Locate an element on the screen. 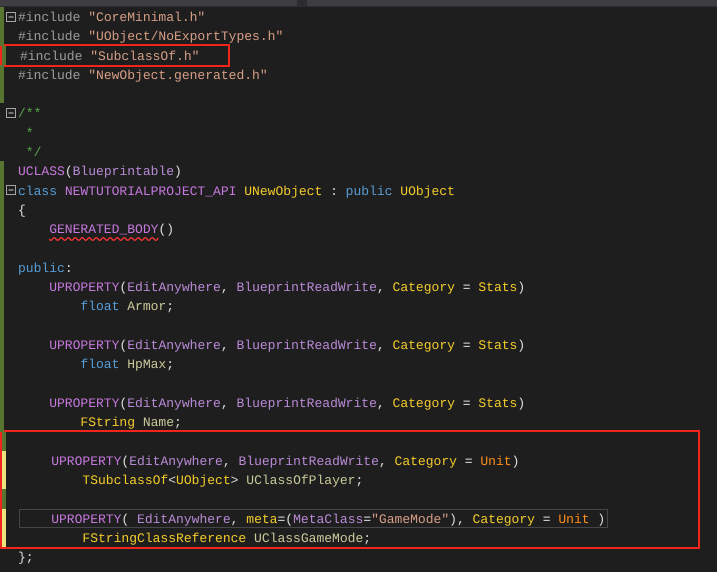 The image size is (717, 572). code-line: FStringClassReference UClassGameMode; is located at coordinates (226, 539).